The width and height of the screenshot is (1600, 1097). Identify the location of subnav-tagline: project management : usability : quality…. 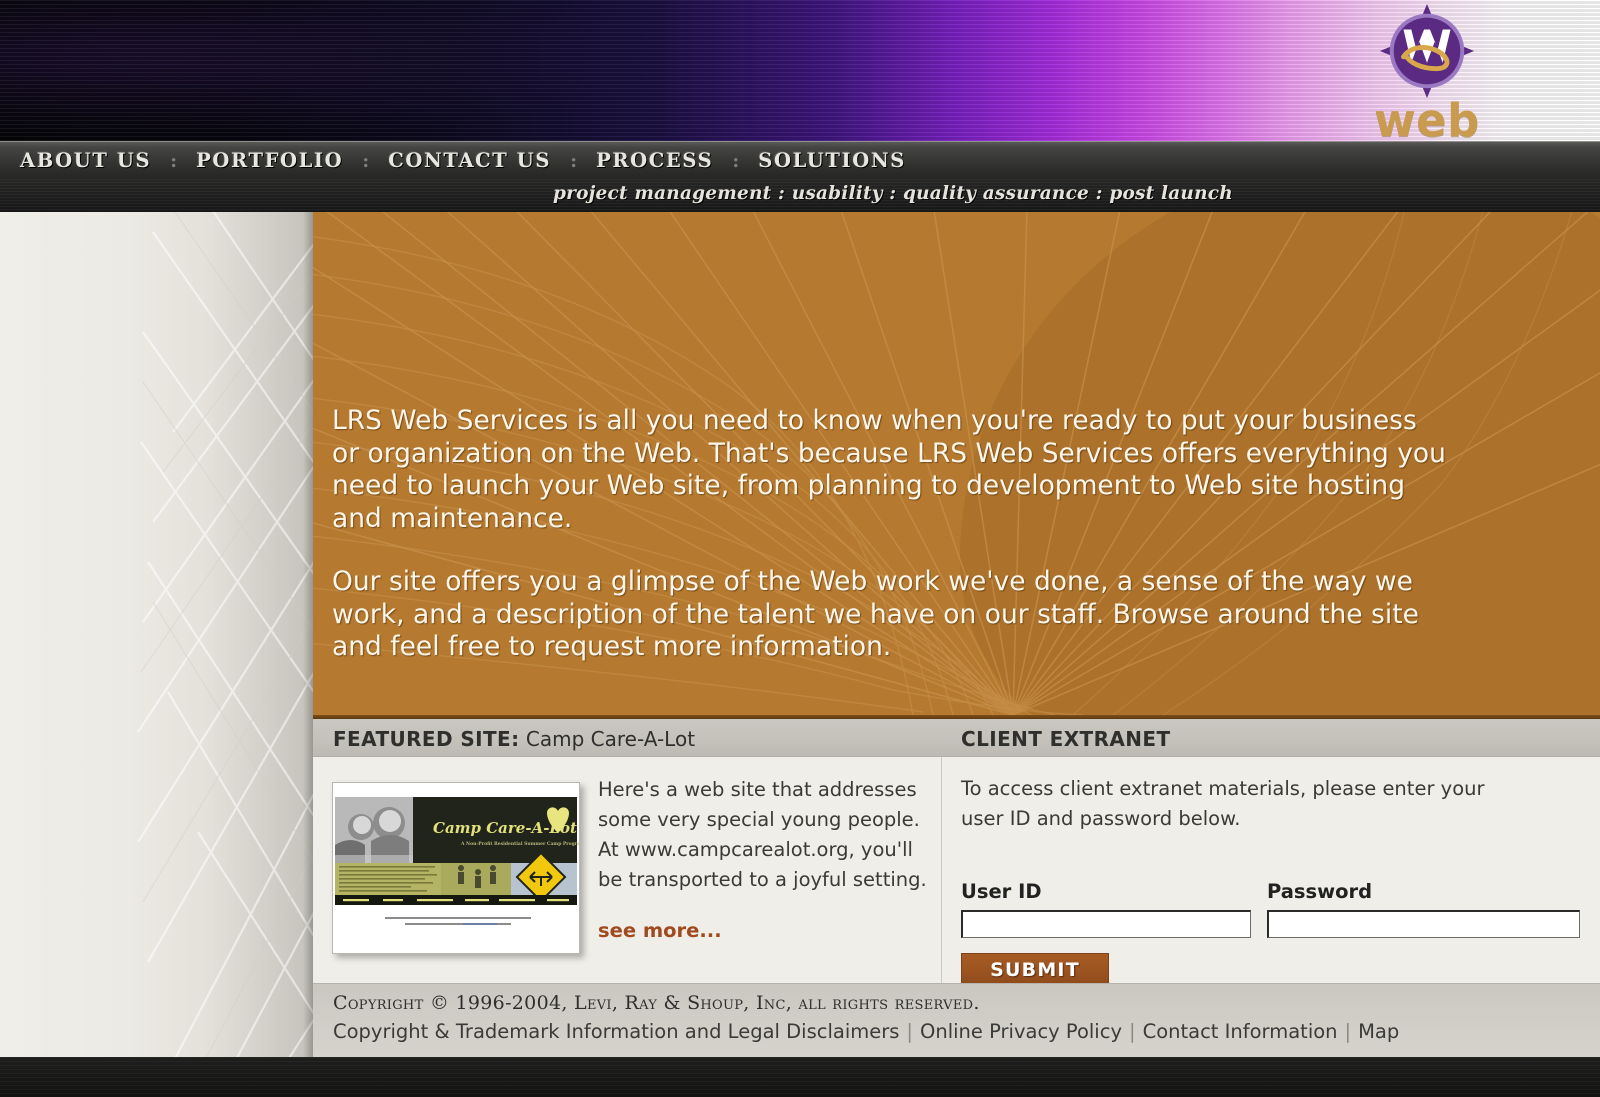
(893, 193).